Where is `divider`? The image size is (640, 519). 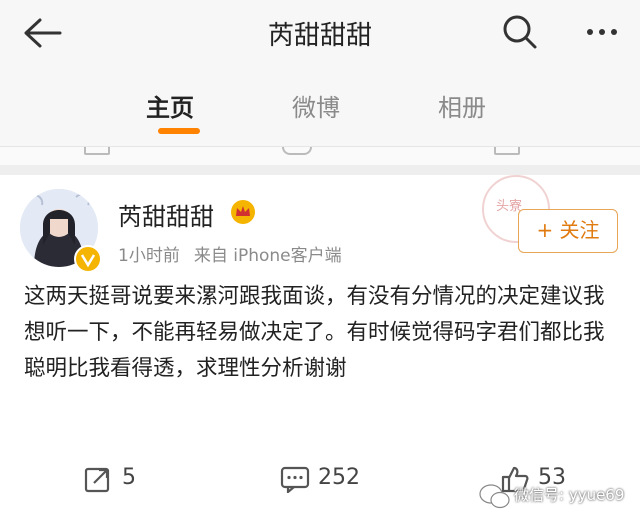 divider is located at coordinates (320, 170).